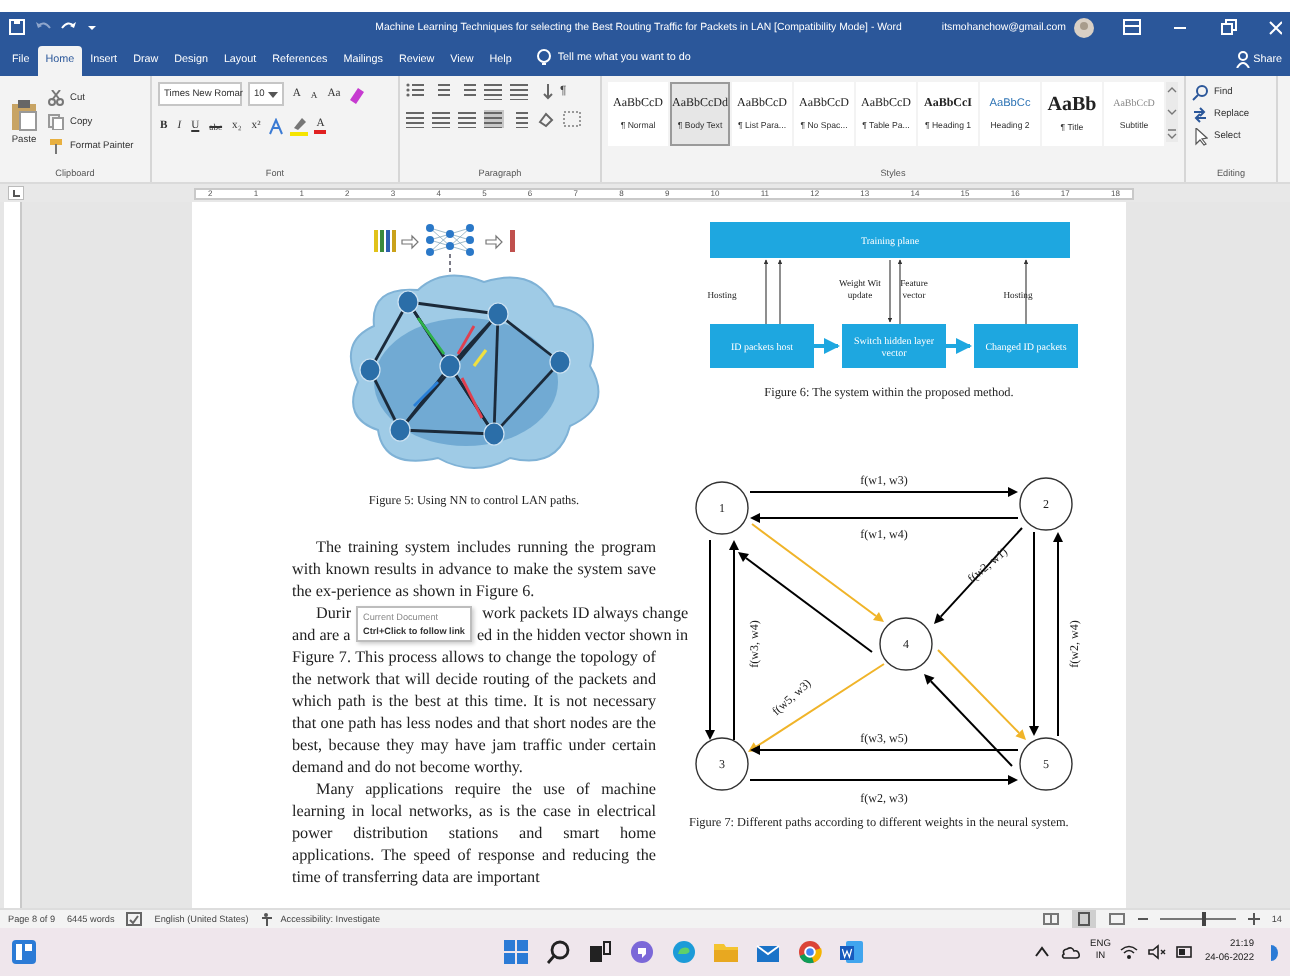 The width and height of the screenshot is (1290, 976). What do you see at coordinates (442, 119) in the screenshot?
I see `align-center-icon` at bounding box center [442, 119].